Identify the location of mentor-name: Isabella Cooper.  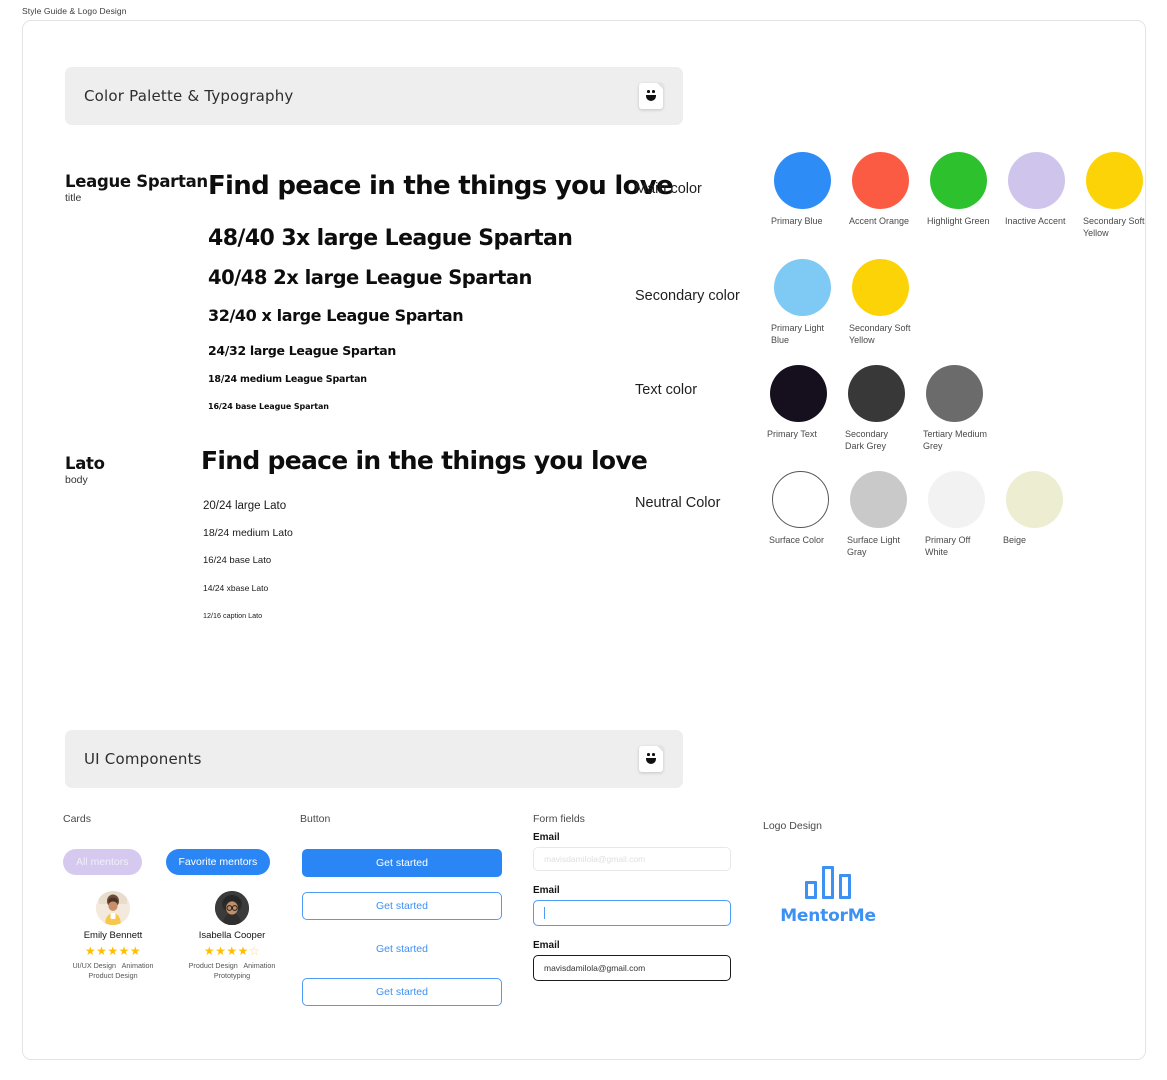
(232, 935).